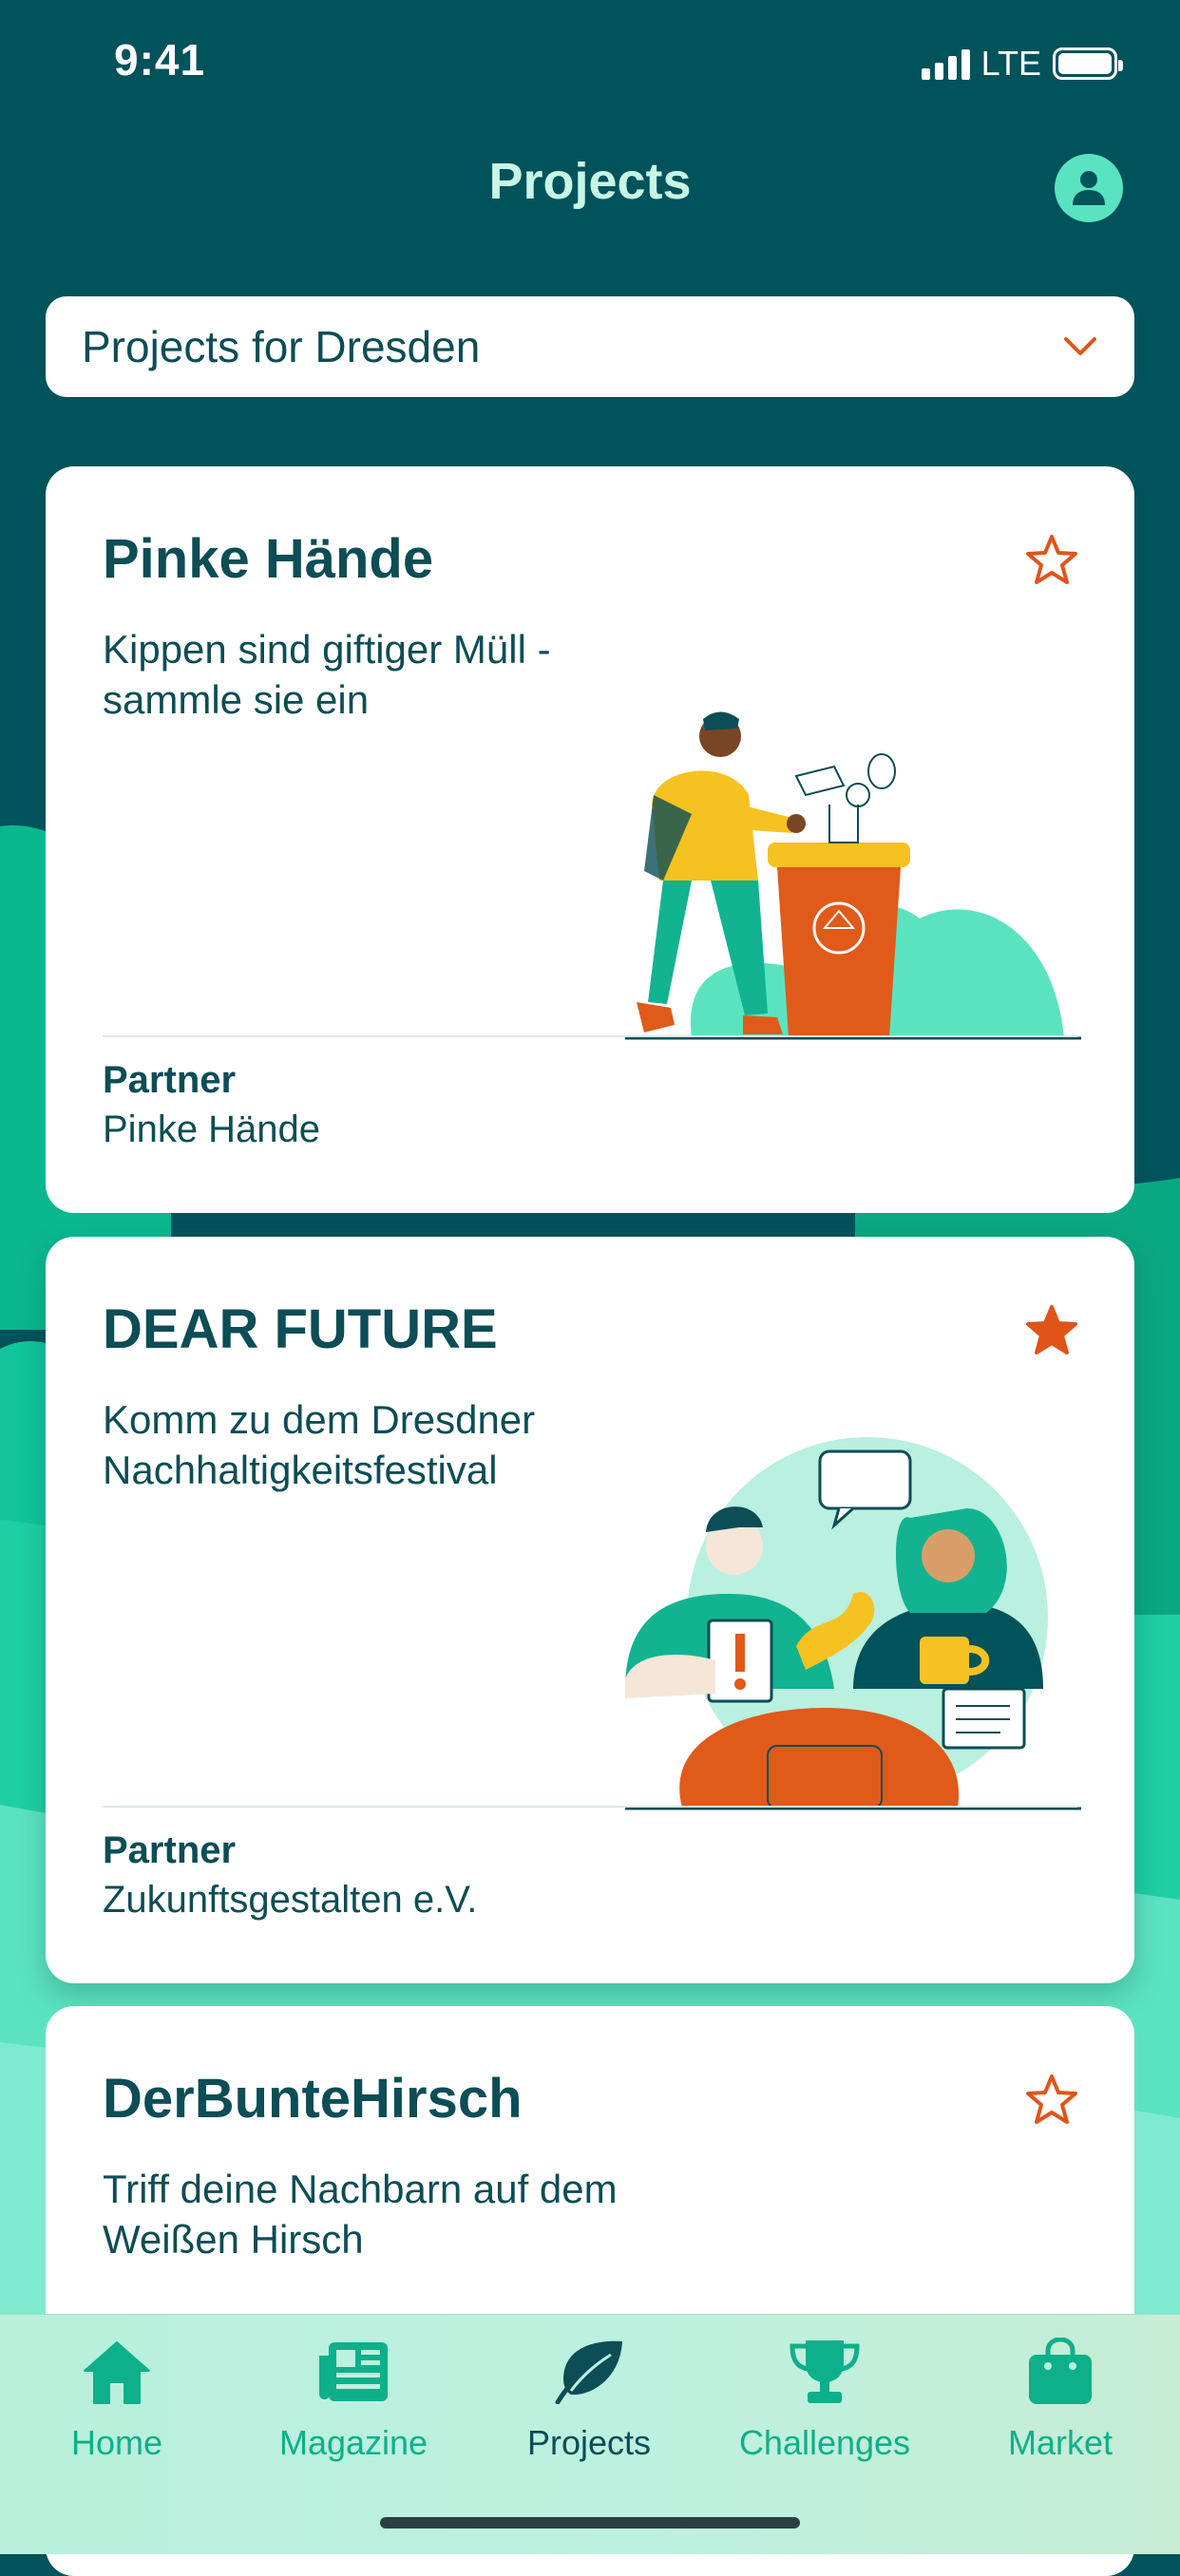 The height and width of the screenshot is (2576, 1180). I want to click on chevron-down-icon, so click(1080, 346).